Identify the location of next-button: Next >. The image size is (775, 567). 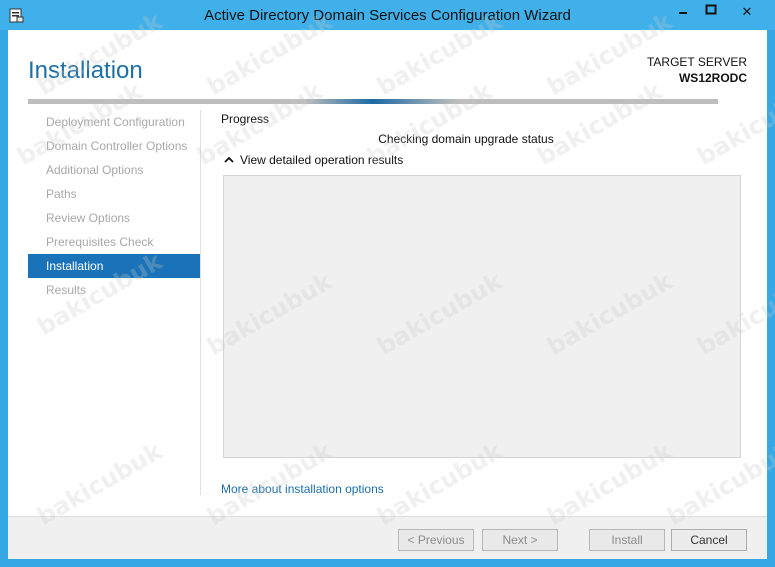
(520, 540).